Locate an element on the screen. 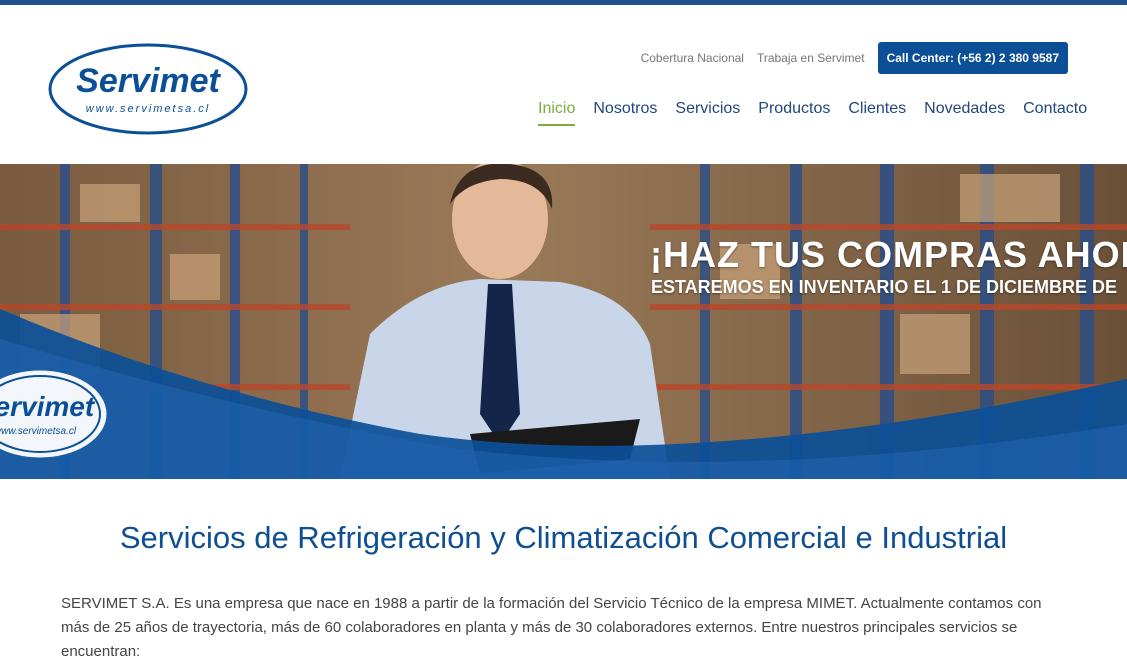 The image size is (1127, 664). logo-url: www.servimetsa.cl is located at coordinates (148, 109).